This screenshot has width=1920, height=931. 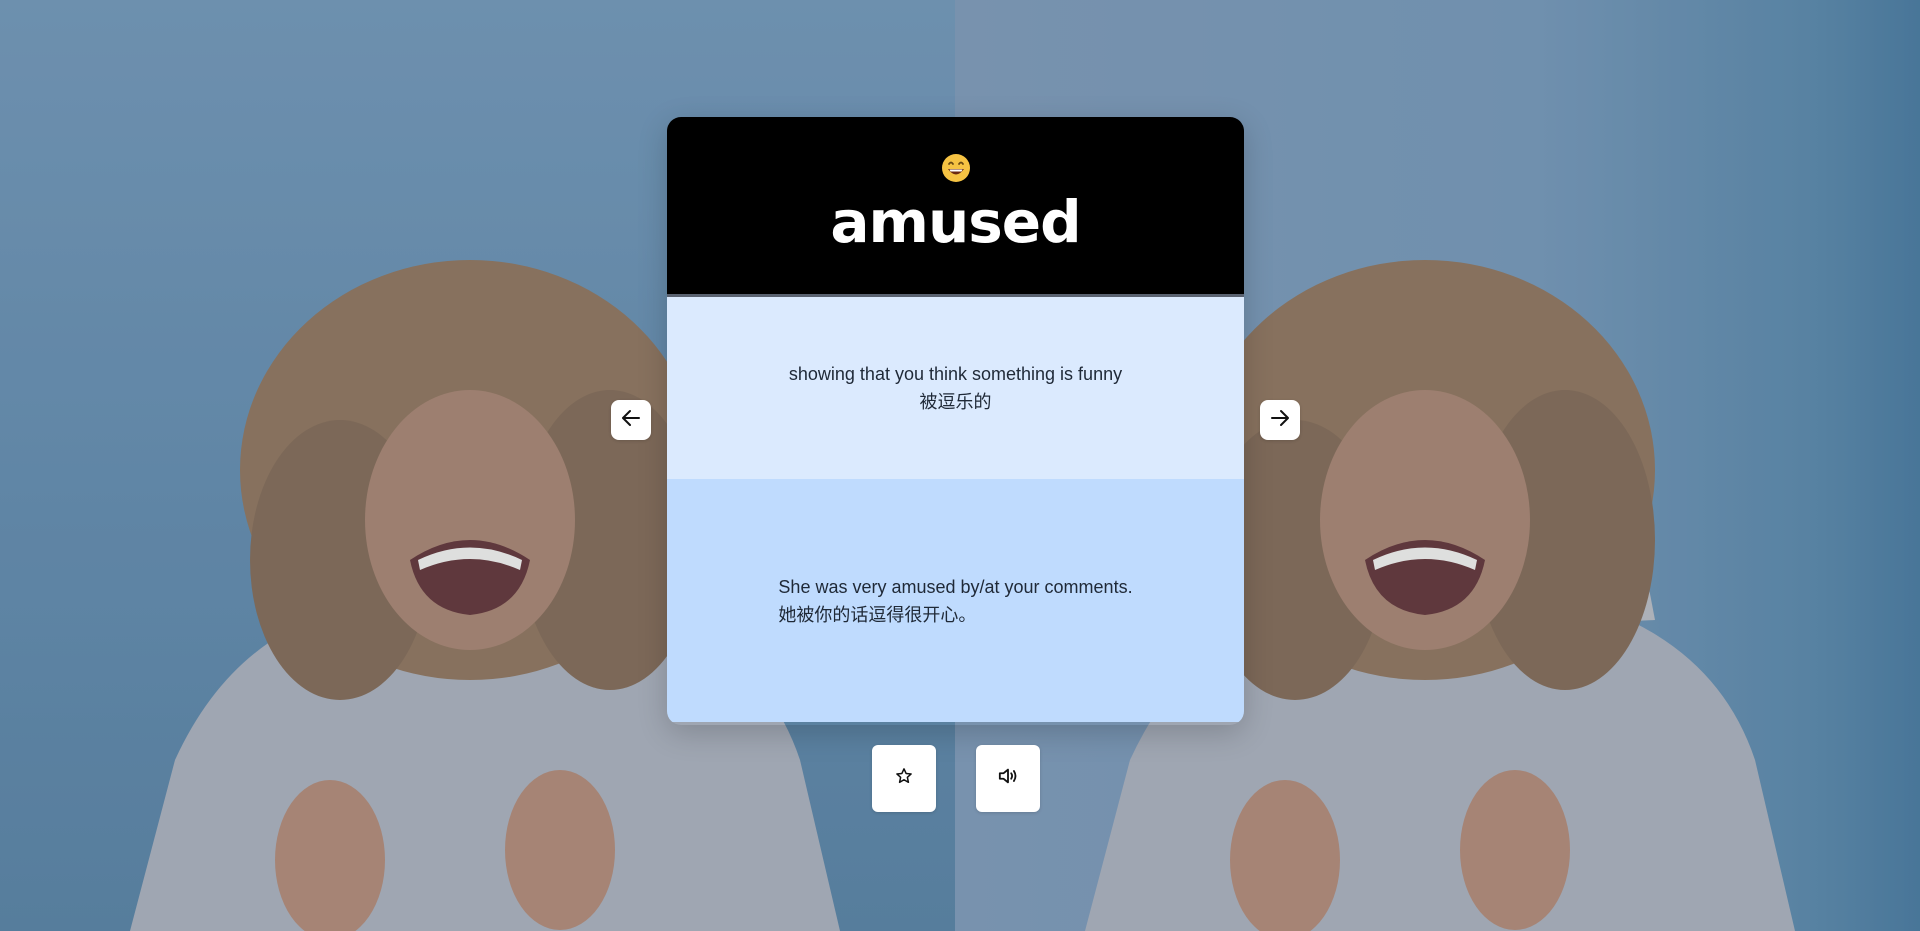 I want to click on favorite-button, so click(x=904, y=778).